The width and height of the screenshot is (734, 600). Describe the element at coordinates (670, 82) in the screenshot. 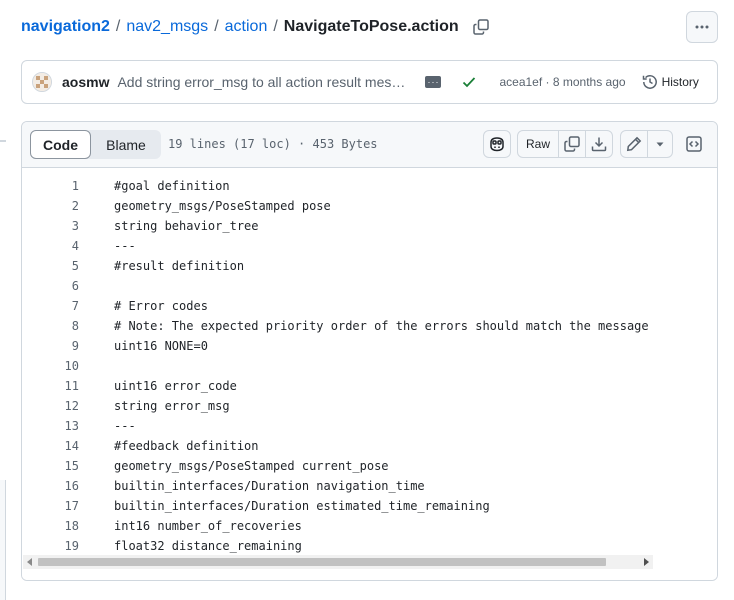

I see `history-button: History` at that location.